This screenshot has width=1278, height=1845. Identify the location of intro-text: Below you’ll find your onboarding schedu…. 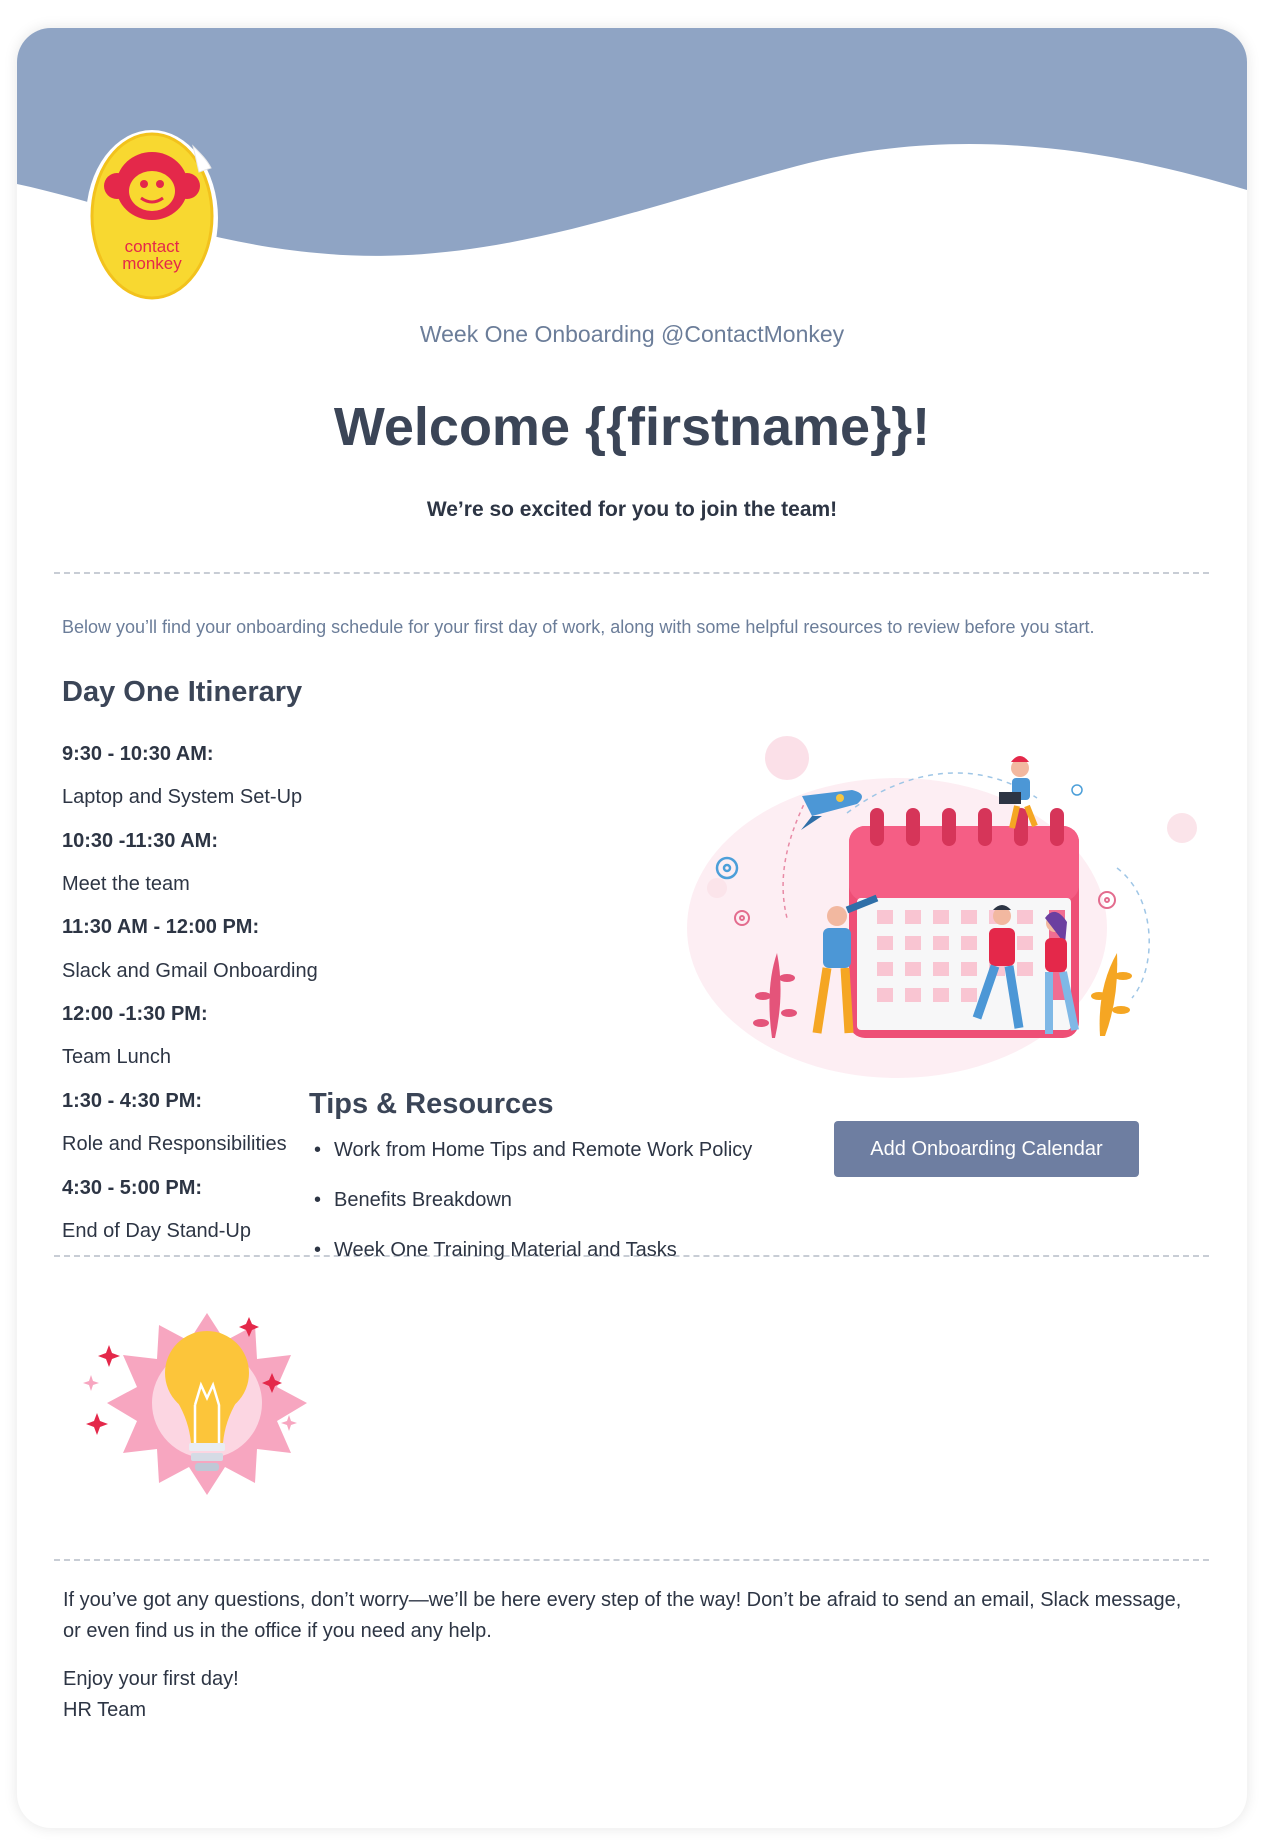
(578, 627).